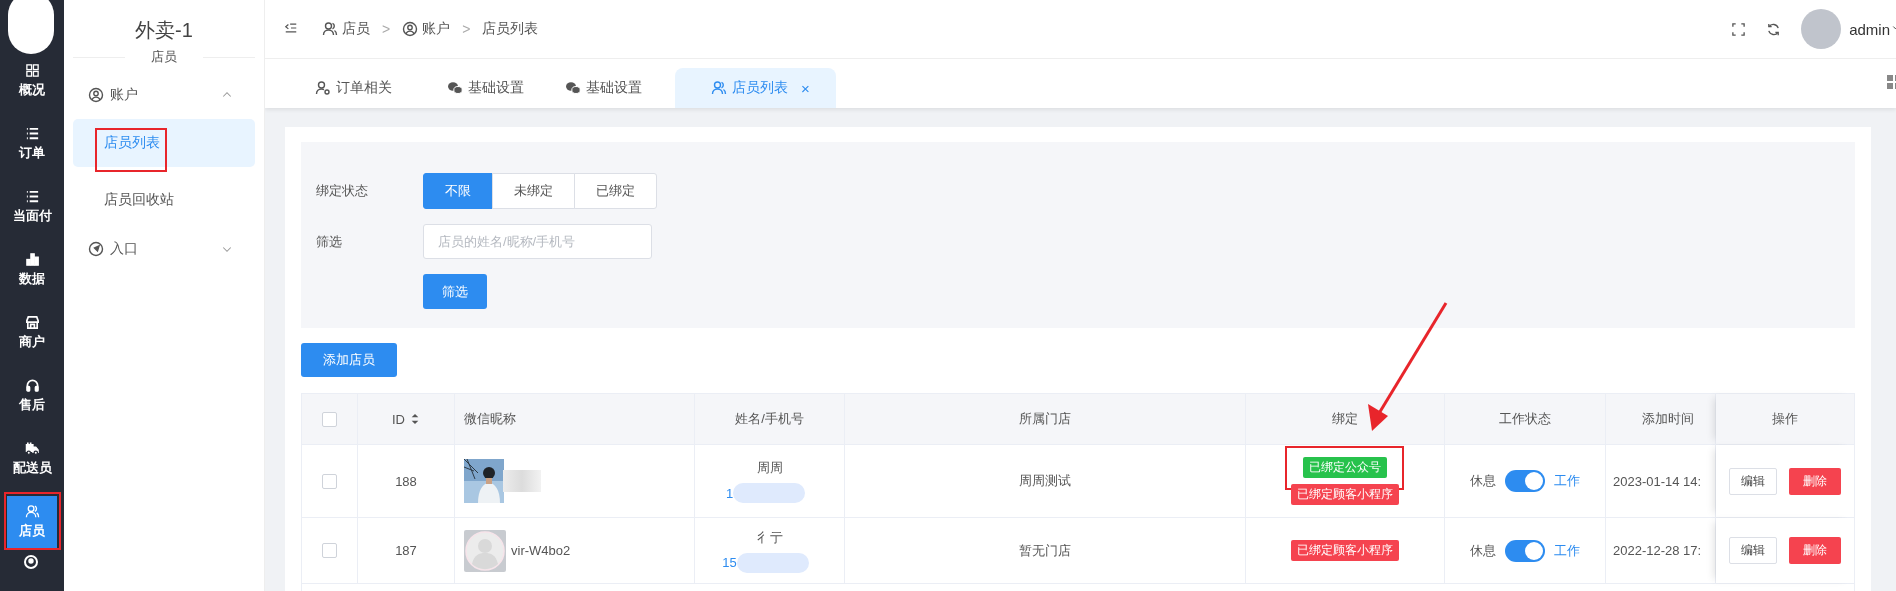 This screenshot has height=591, width=1896. I want to click on dashboard-icon, so click(32, 70).